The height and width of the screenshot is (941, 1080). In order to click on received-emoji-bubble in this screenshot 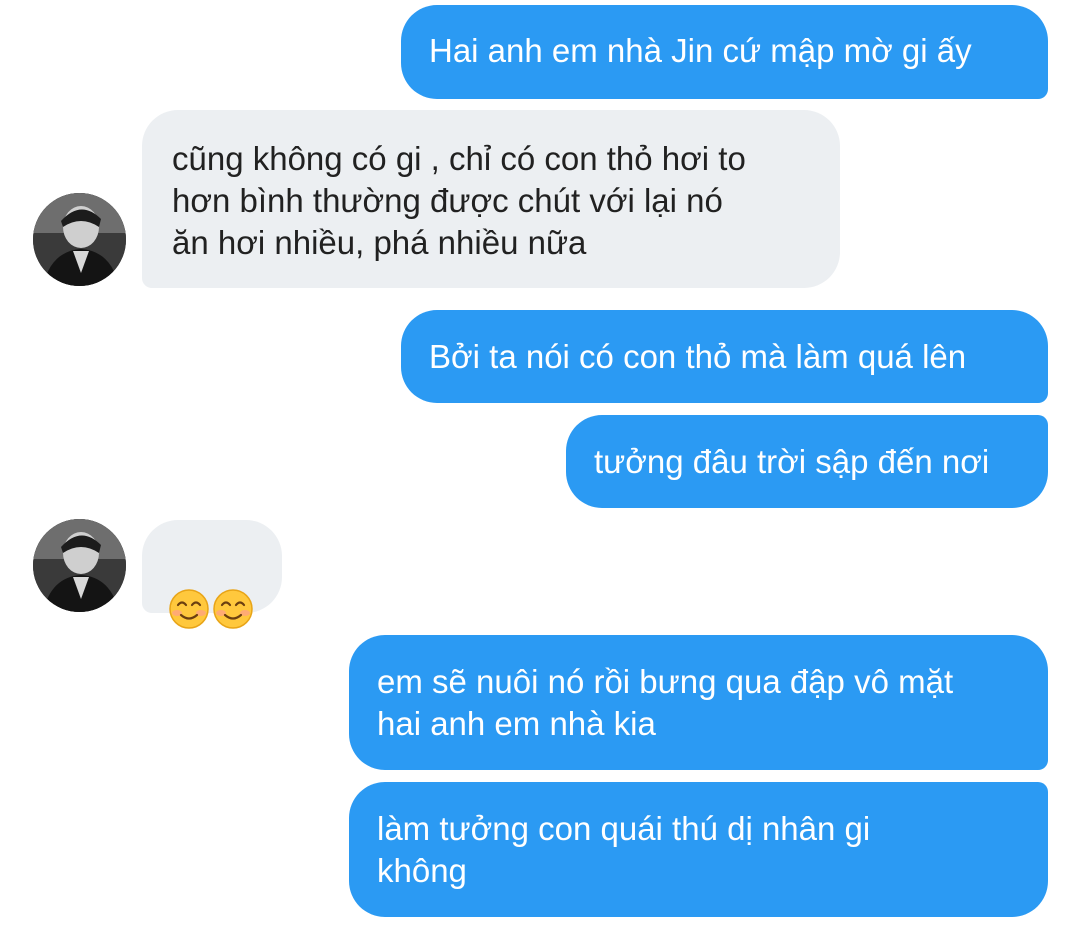, I will do `click(212, 574)`.